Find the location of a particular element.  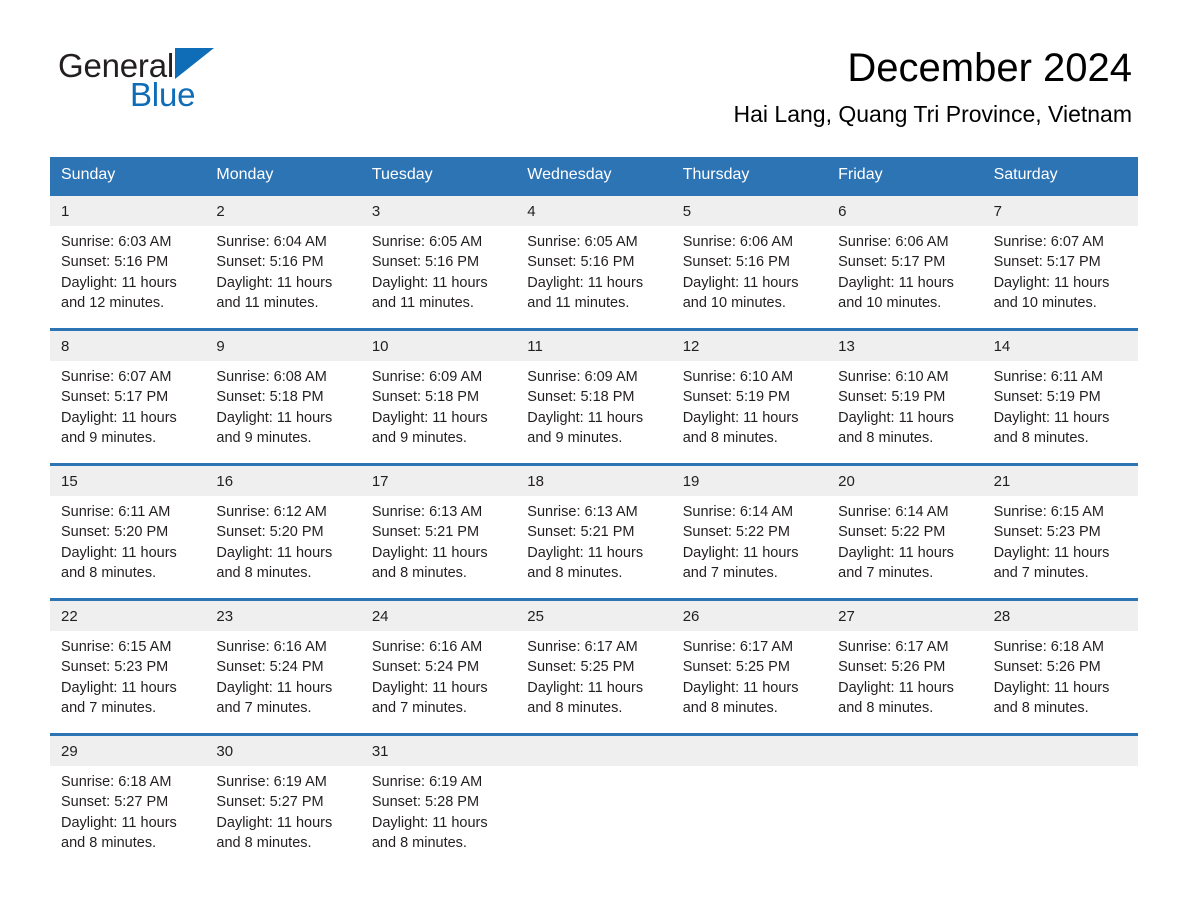

weekday-monday: Monday is located at coordinates (245, 174).